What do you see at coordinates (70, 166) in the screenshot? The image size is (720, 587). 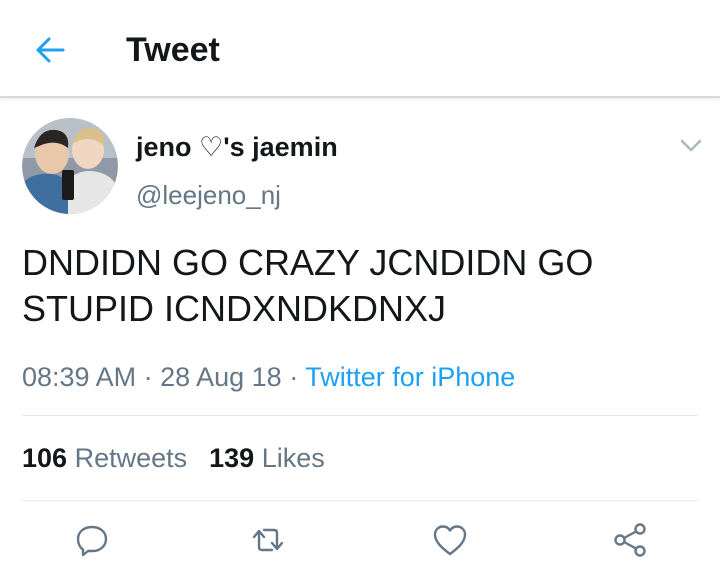 I see `avatar` at bounding box center [70, 166].